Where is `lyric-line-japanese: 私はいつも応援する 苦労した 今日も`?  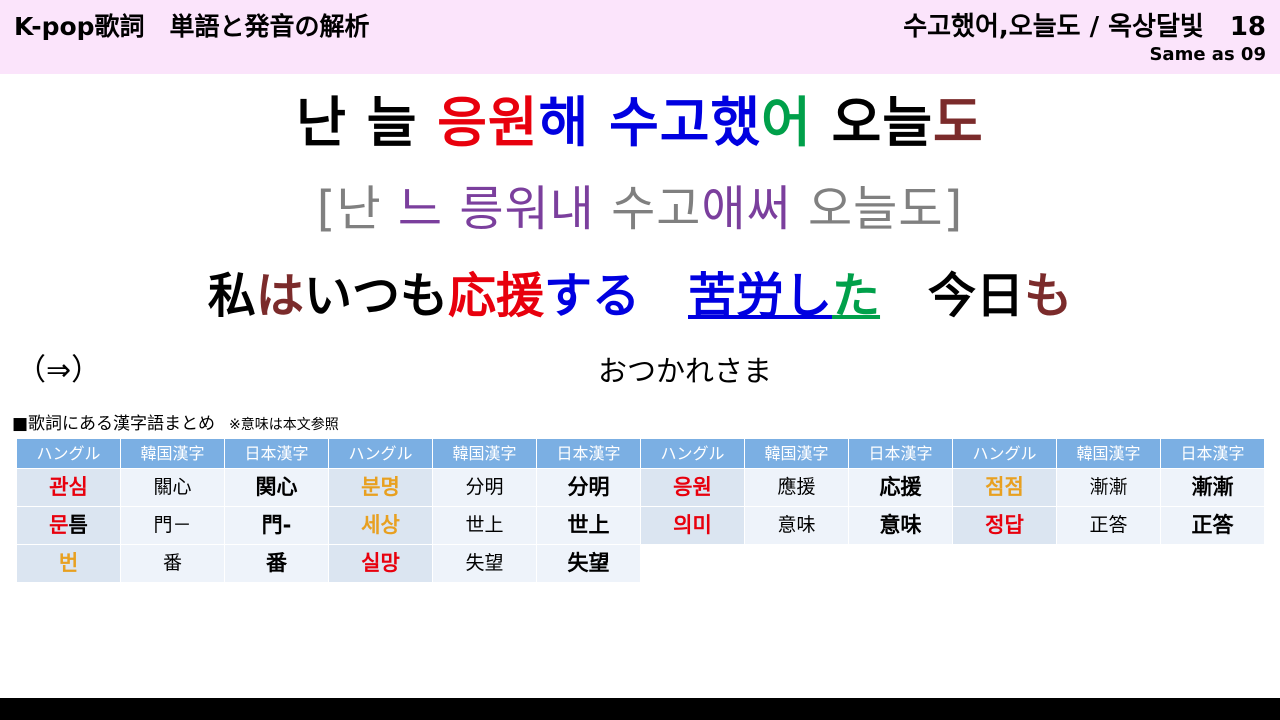 lyric-line-japanese: 私はいつも応援する 苦労した 今日も is located at coordinates (640, 296).